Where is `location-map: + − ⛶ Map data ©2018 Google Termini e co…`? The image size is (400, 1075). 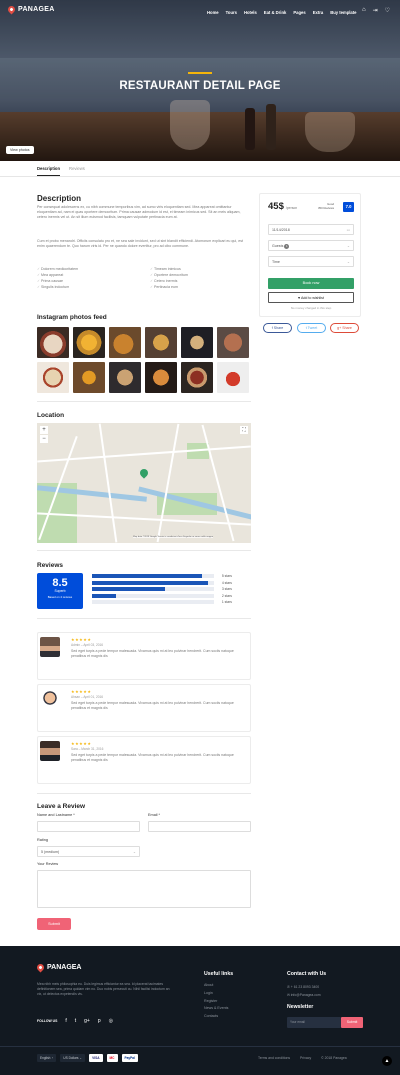
location-map: + − ⛶ Map data ©2018 Google Termini e co… is located at coordinates (144, 483).